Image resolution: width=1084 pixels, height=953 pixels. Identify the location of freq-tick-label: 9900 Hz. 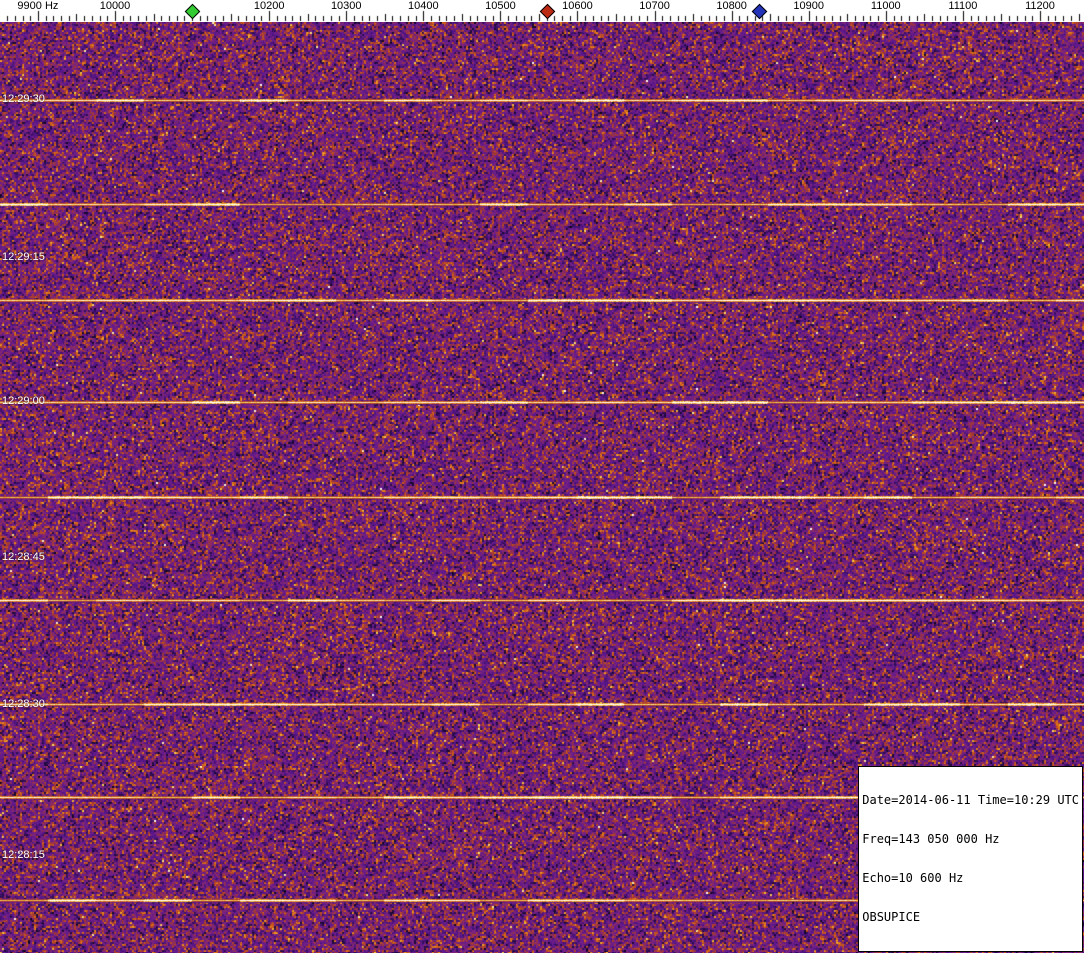
(38, 6).